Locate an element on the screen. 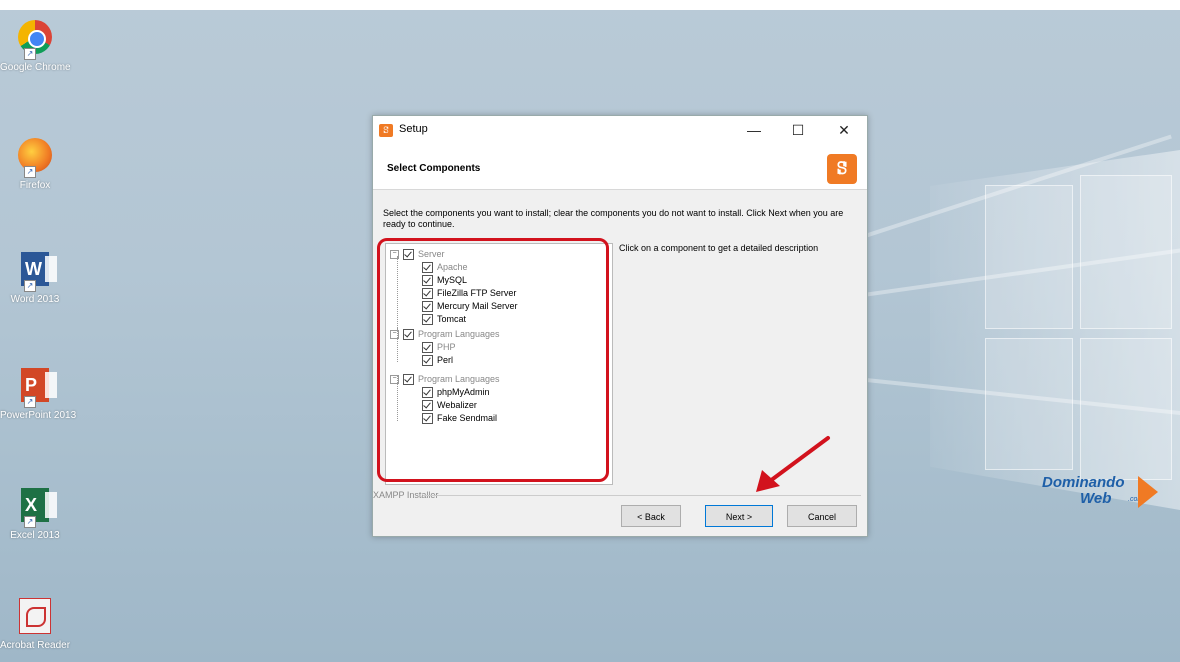  desktop-icon-label: Acrobat Reader is located at coordinates (35, 645).